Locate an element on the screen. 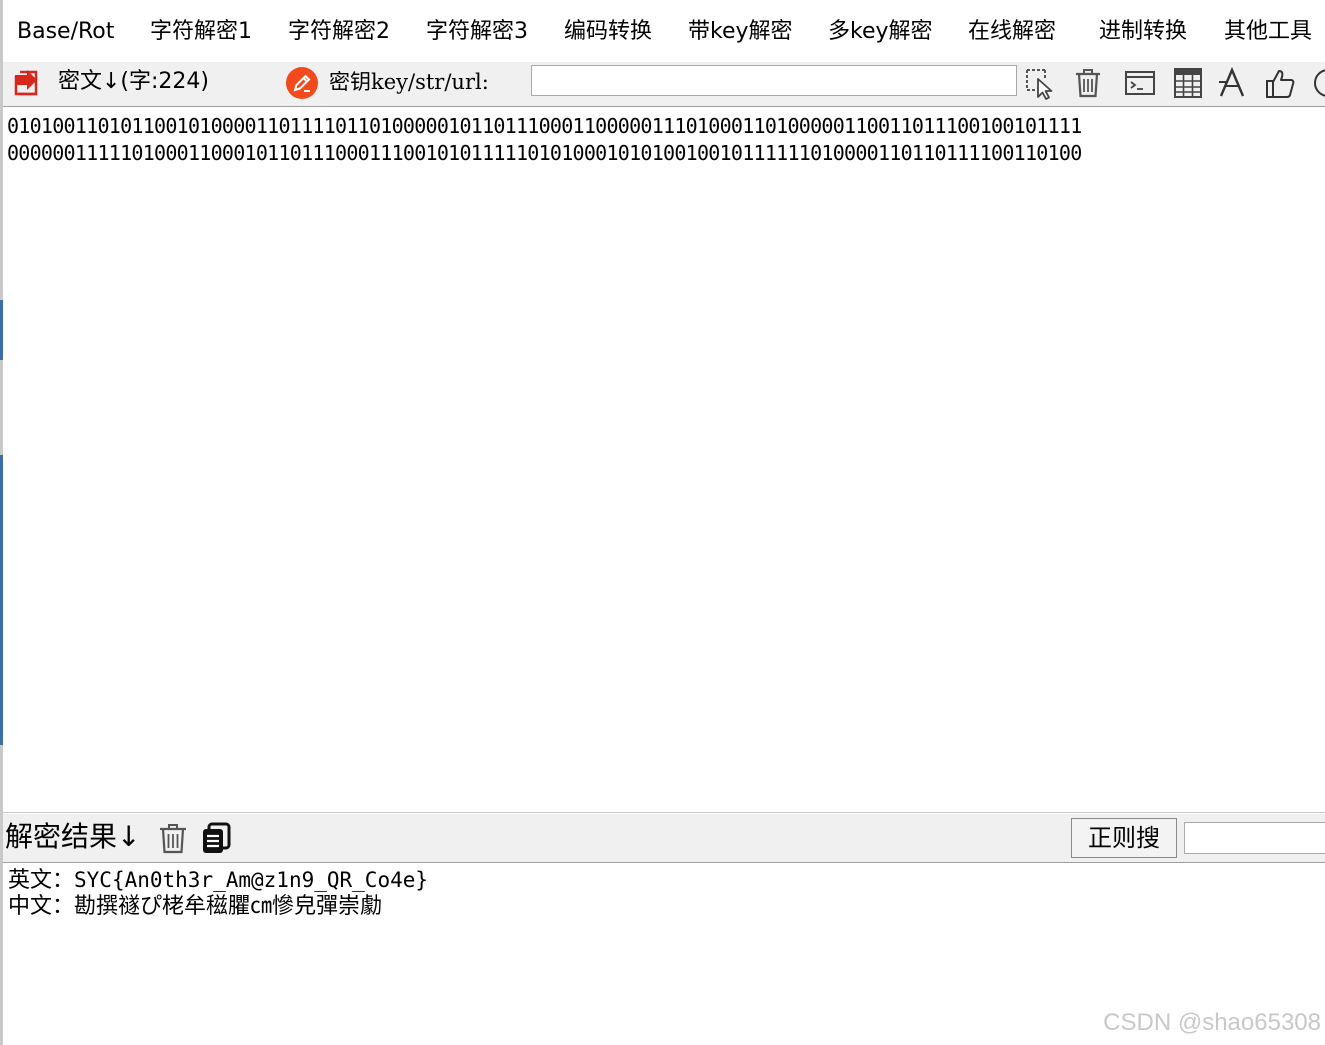 The height and width of the screenshot is (1045, 1325). toolbar: 密文↓(字:224) 密钥key/str/url: is located at coordinates (664, 84).